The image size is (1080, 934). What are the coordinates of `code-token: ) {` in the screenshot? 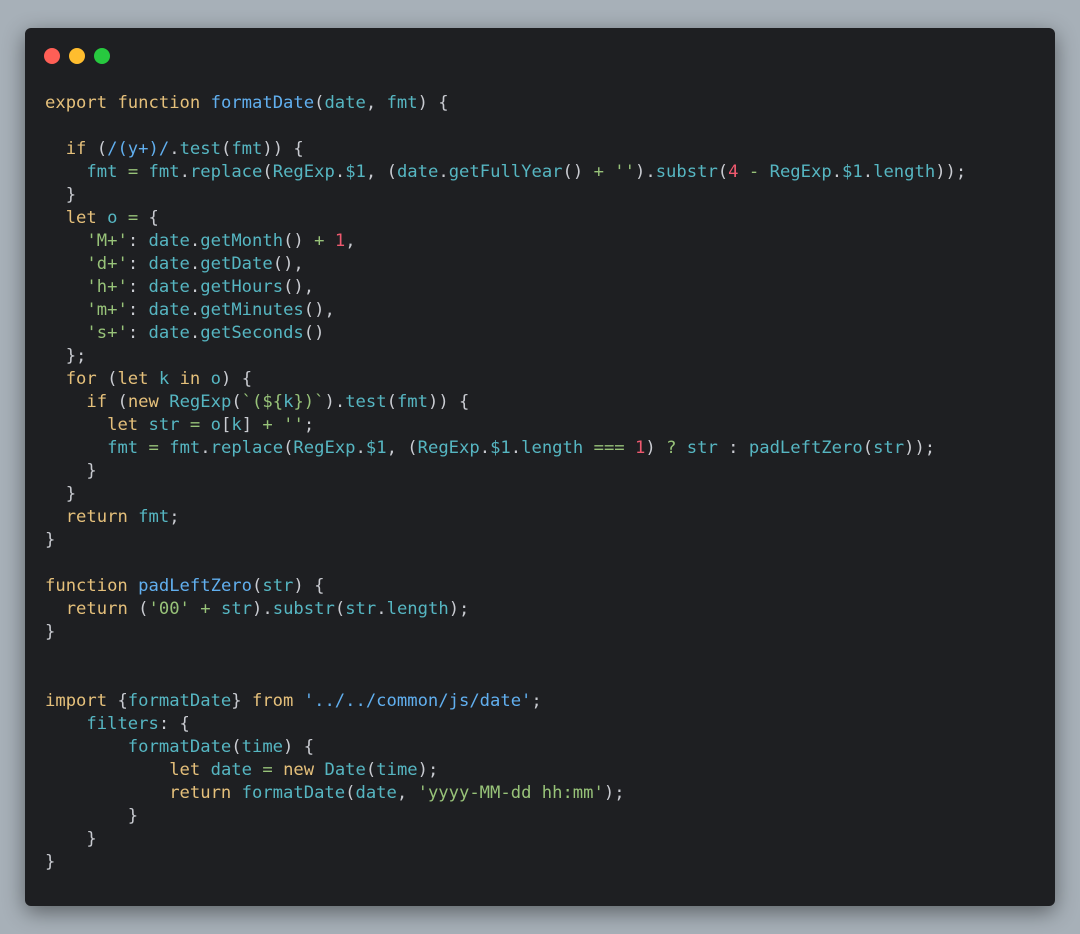 It's located at (309, 586).